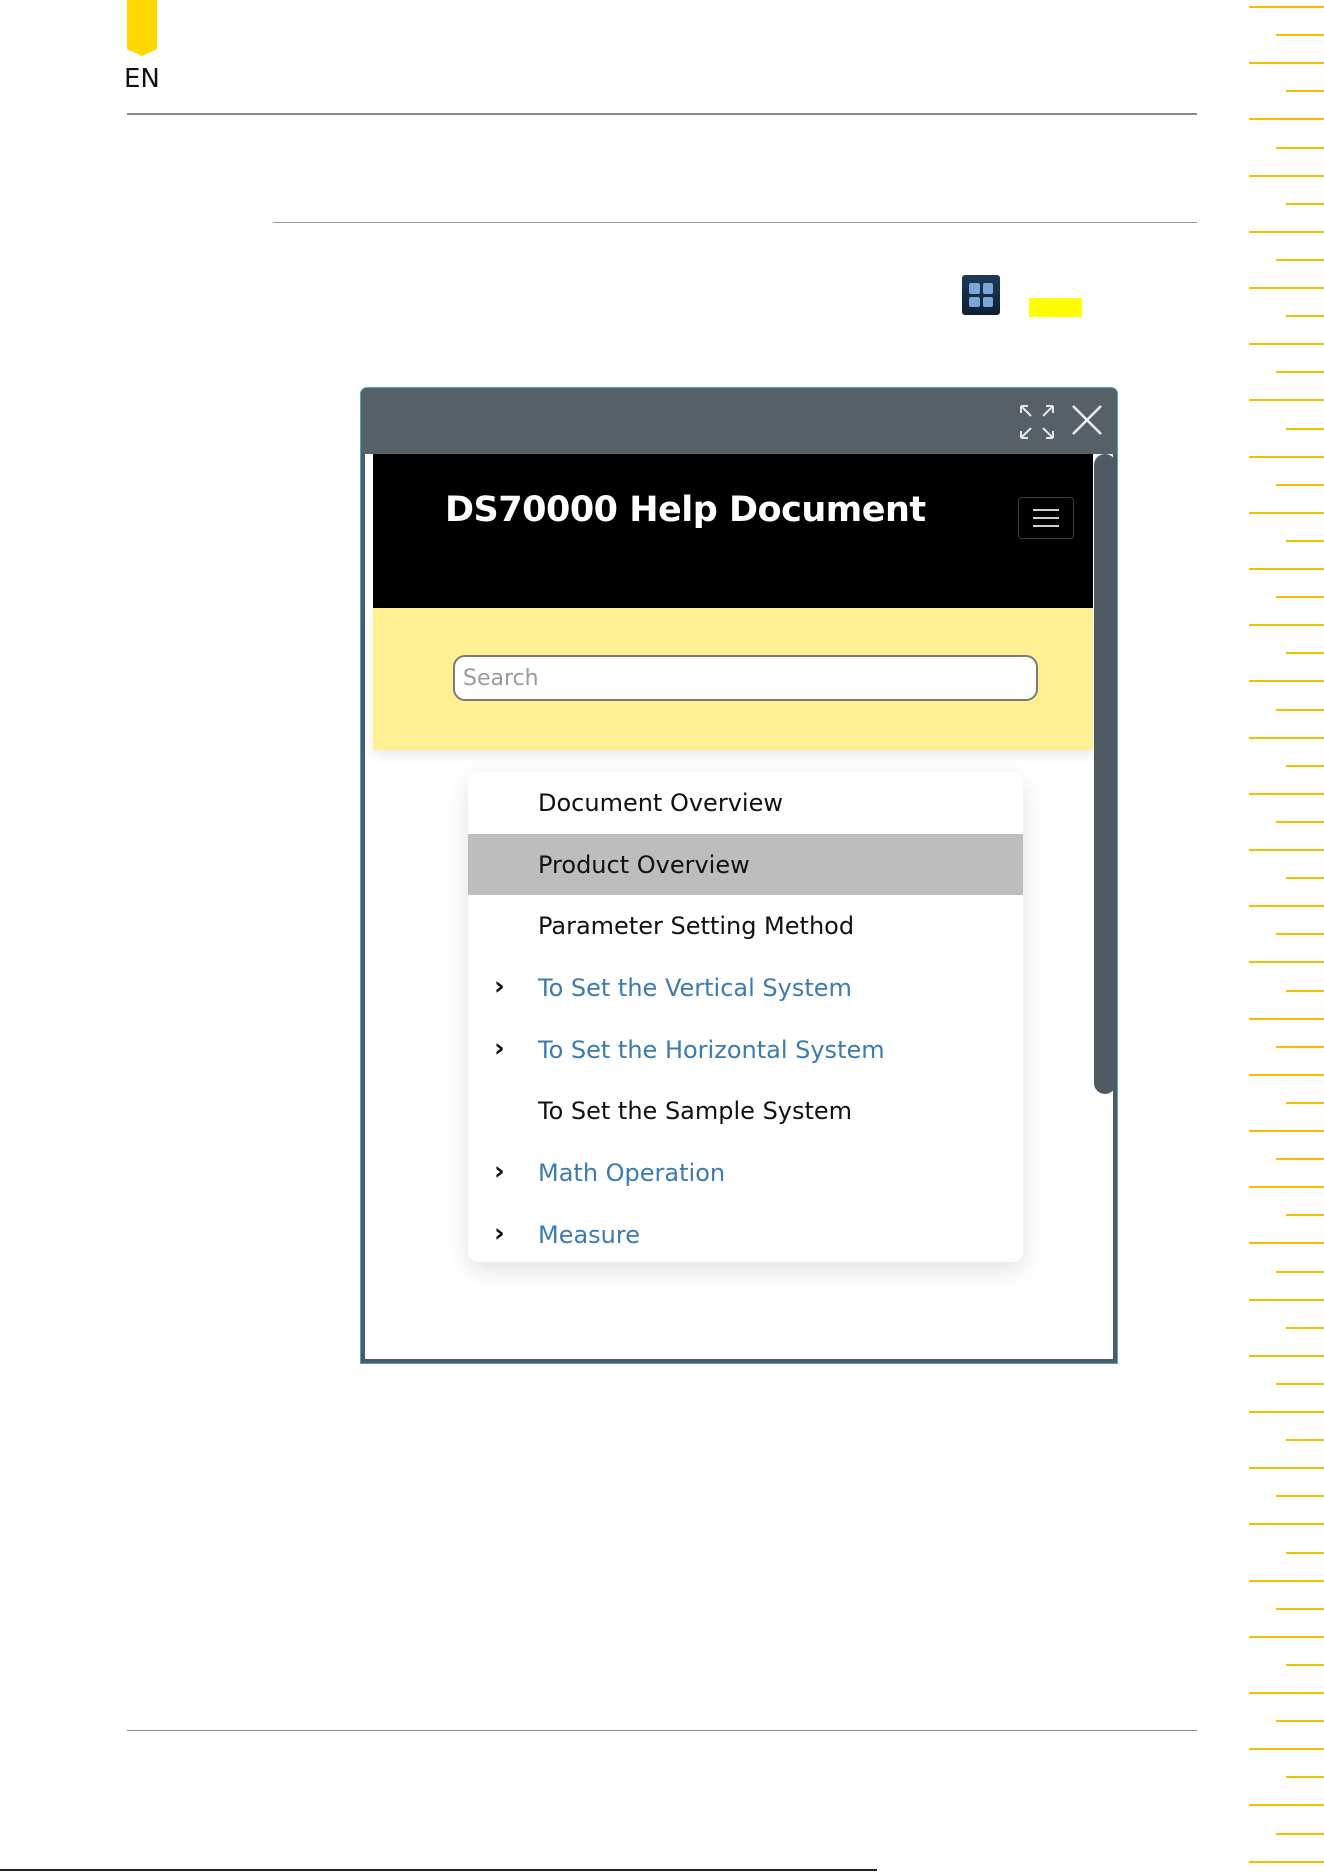 This screenshot has width=1324, height=1872. What do you see at coordinates (589, 1234) in the screenshot?
I see `toc-item-label: Measure` at bounding box center [589, 1234].